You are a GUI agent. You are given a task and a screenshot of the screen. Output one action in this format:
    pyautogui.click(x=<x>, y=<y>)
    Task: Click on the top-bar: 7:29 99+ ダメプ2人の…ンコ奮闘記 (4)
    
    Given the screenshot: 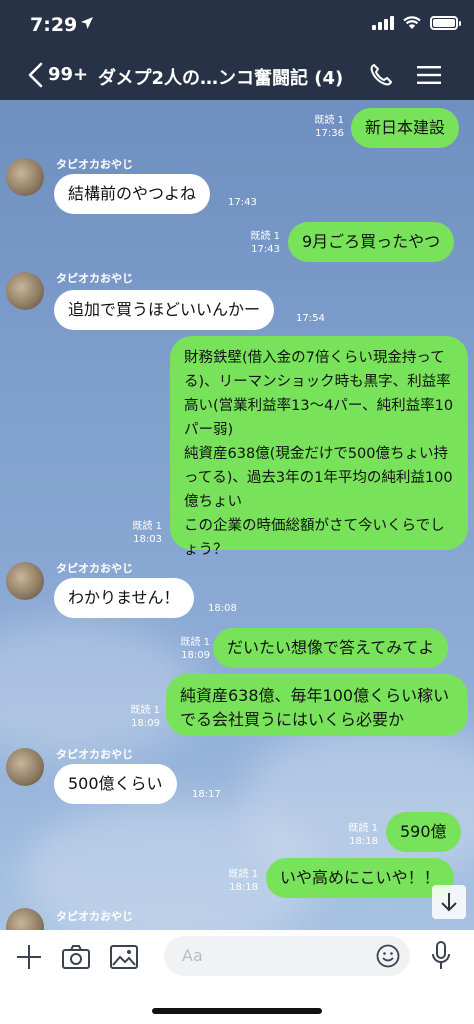 What is the action you would take?
    pyautogui.click(x=237, y=50)
    